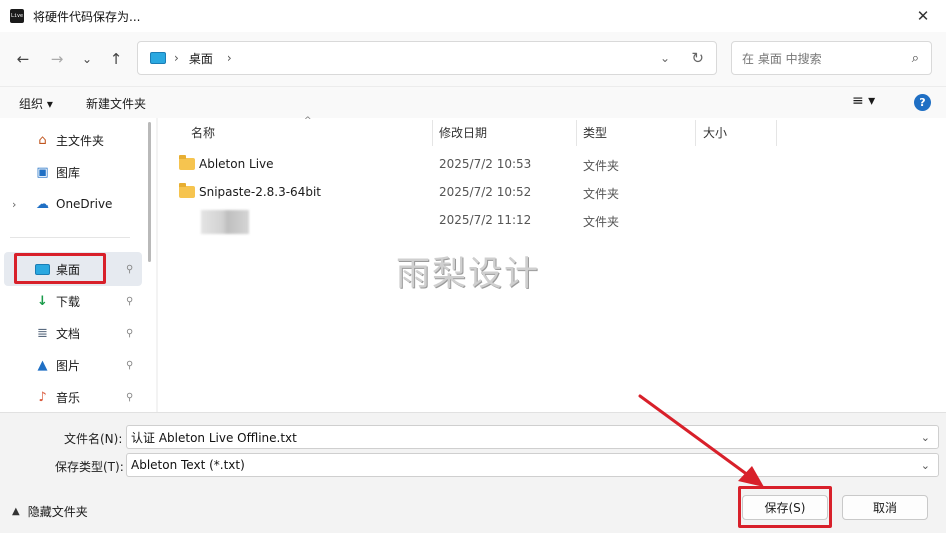  Describe the element at coordinates (188, 465) in the screenshot. I see `filetype-value: Ableton Text (*.txt)` at that location.